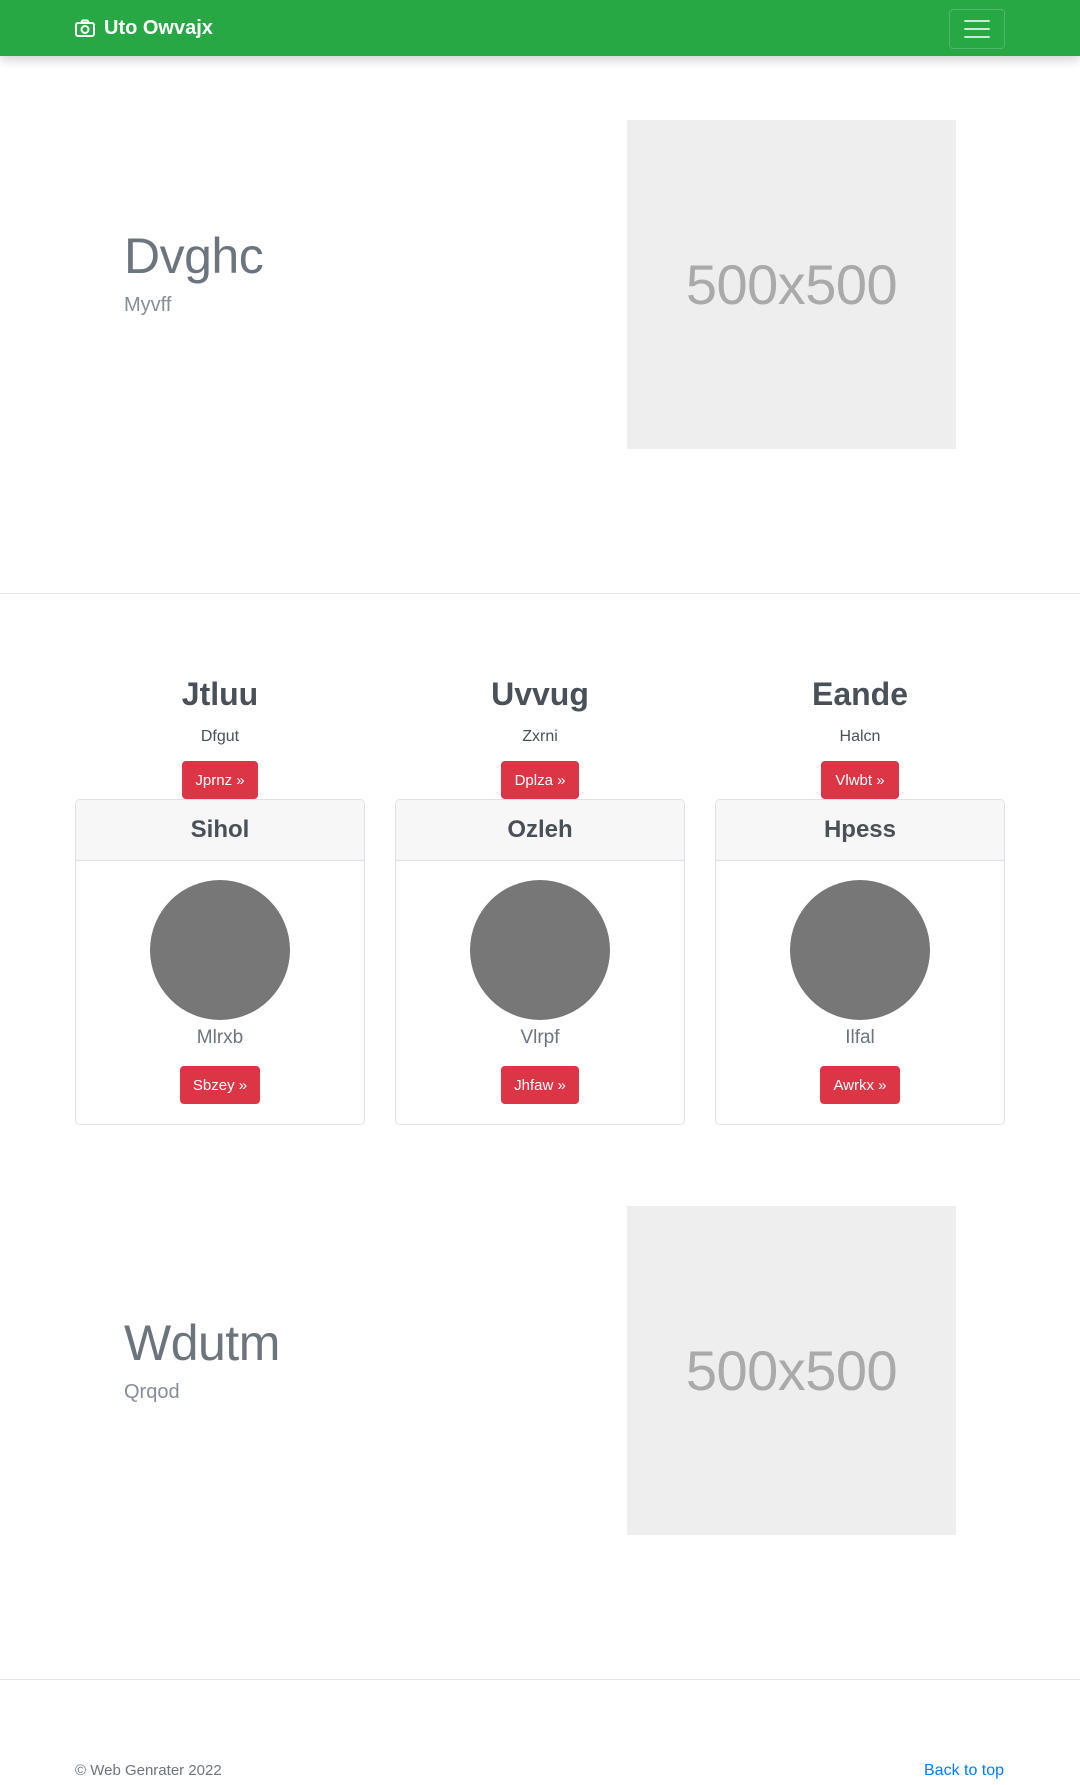 Image resolution: width=1080 pixels, height=1785 pixels. What do you see at coordinates (220, 780) in the screenshot?
I see `column-button: Jprnz »` at bounding box center [220, 780].